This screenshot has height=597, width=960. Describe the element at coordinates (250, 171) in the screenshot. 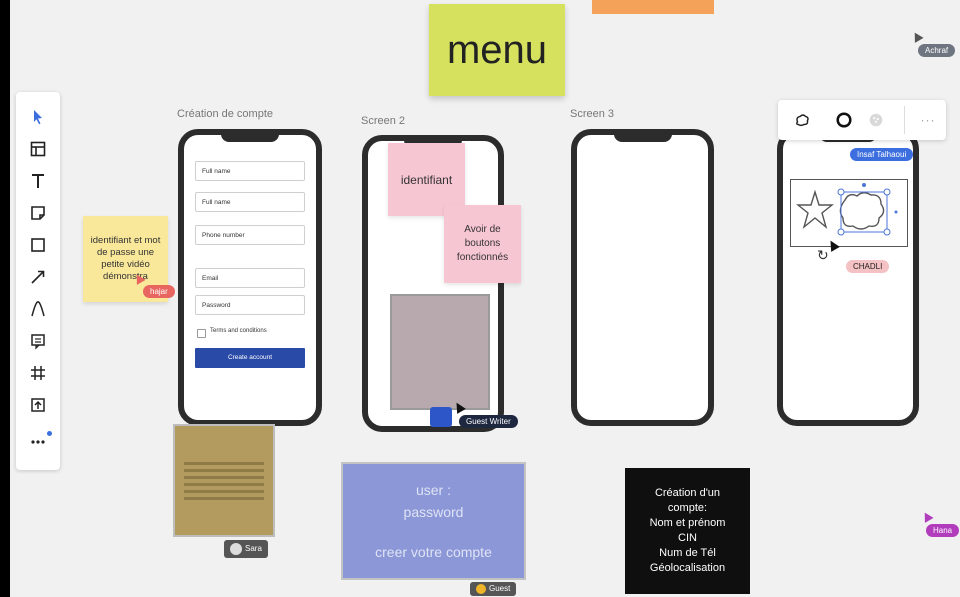

I see `fullname-field: Full name` at that location.